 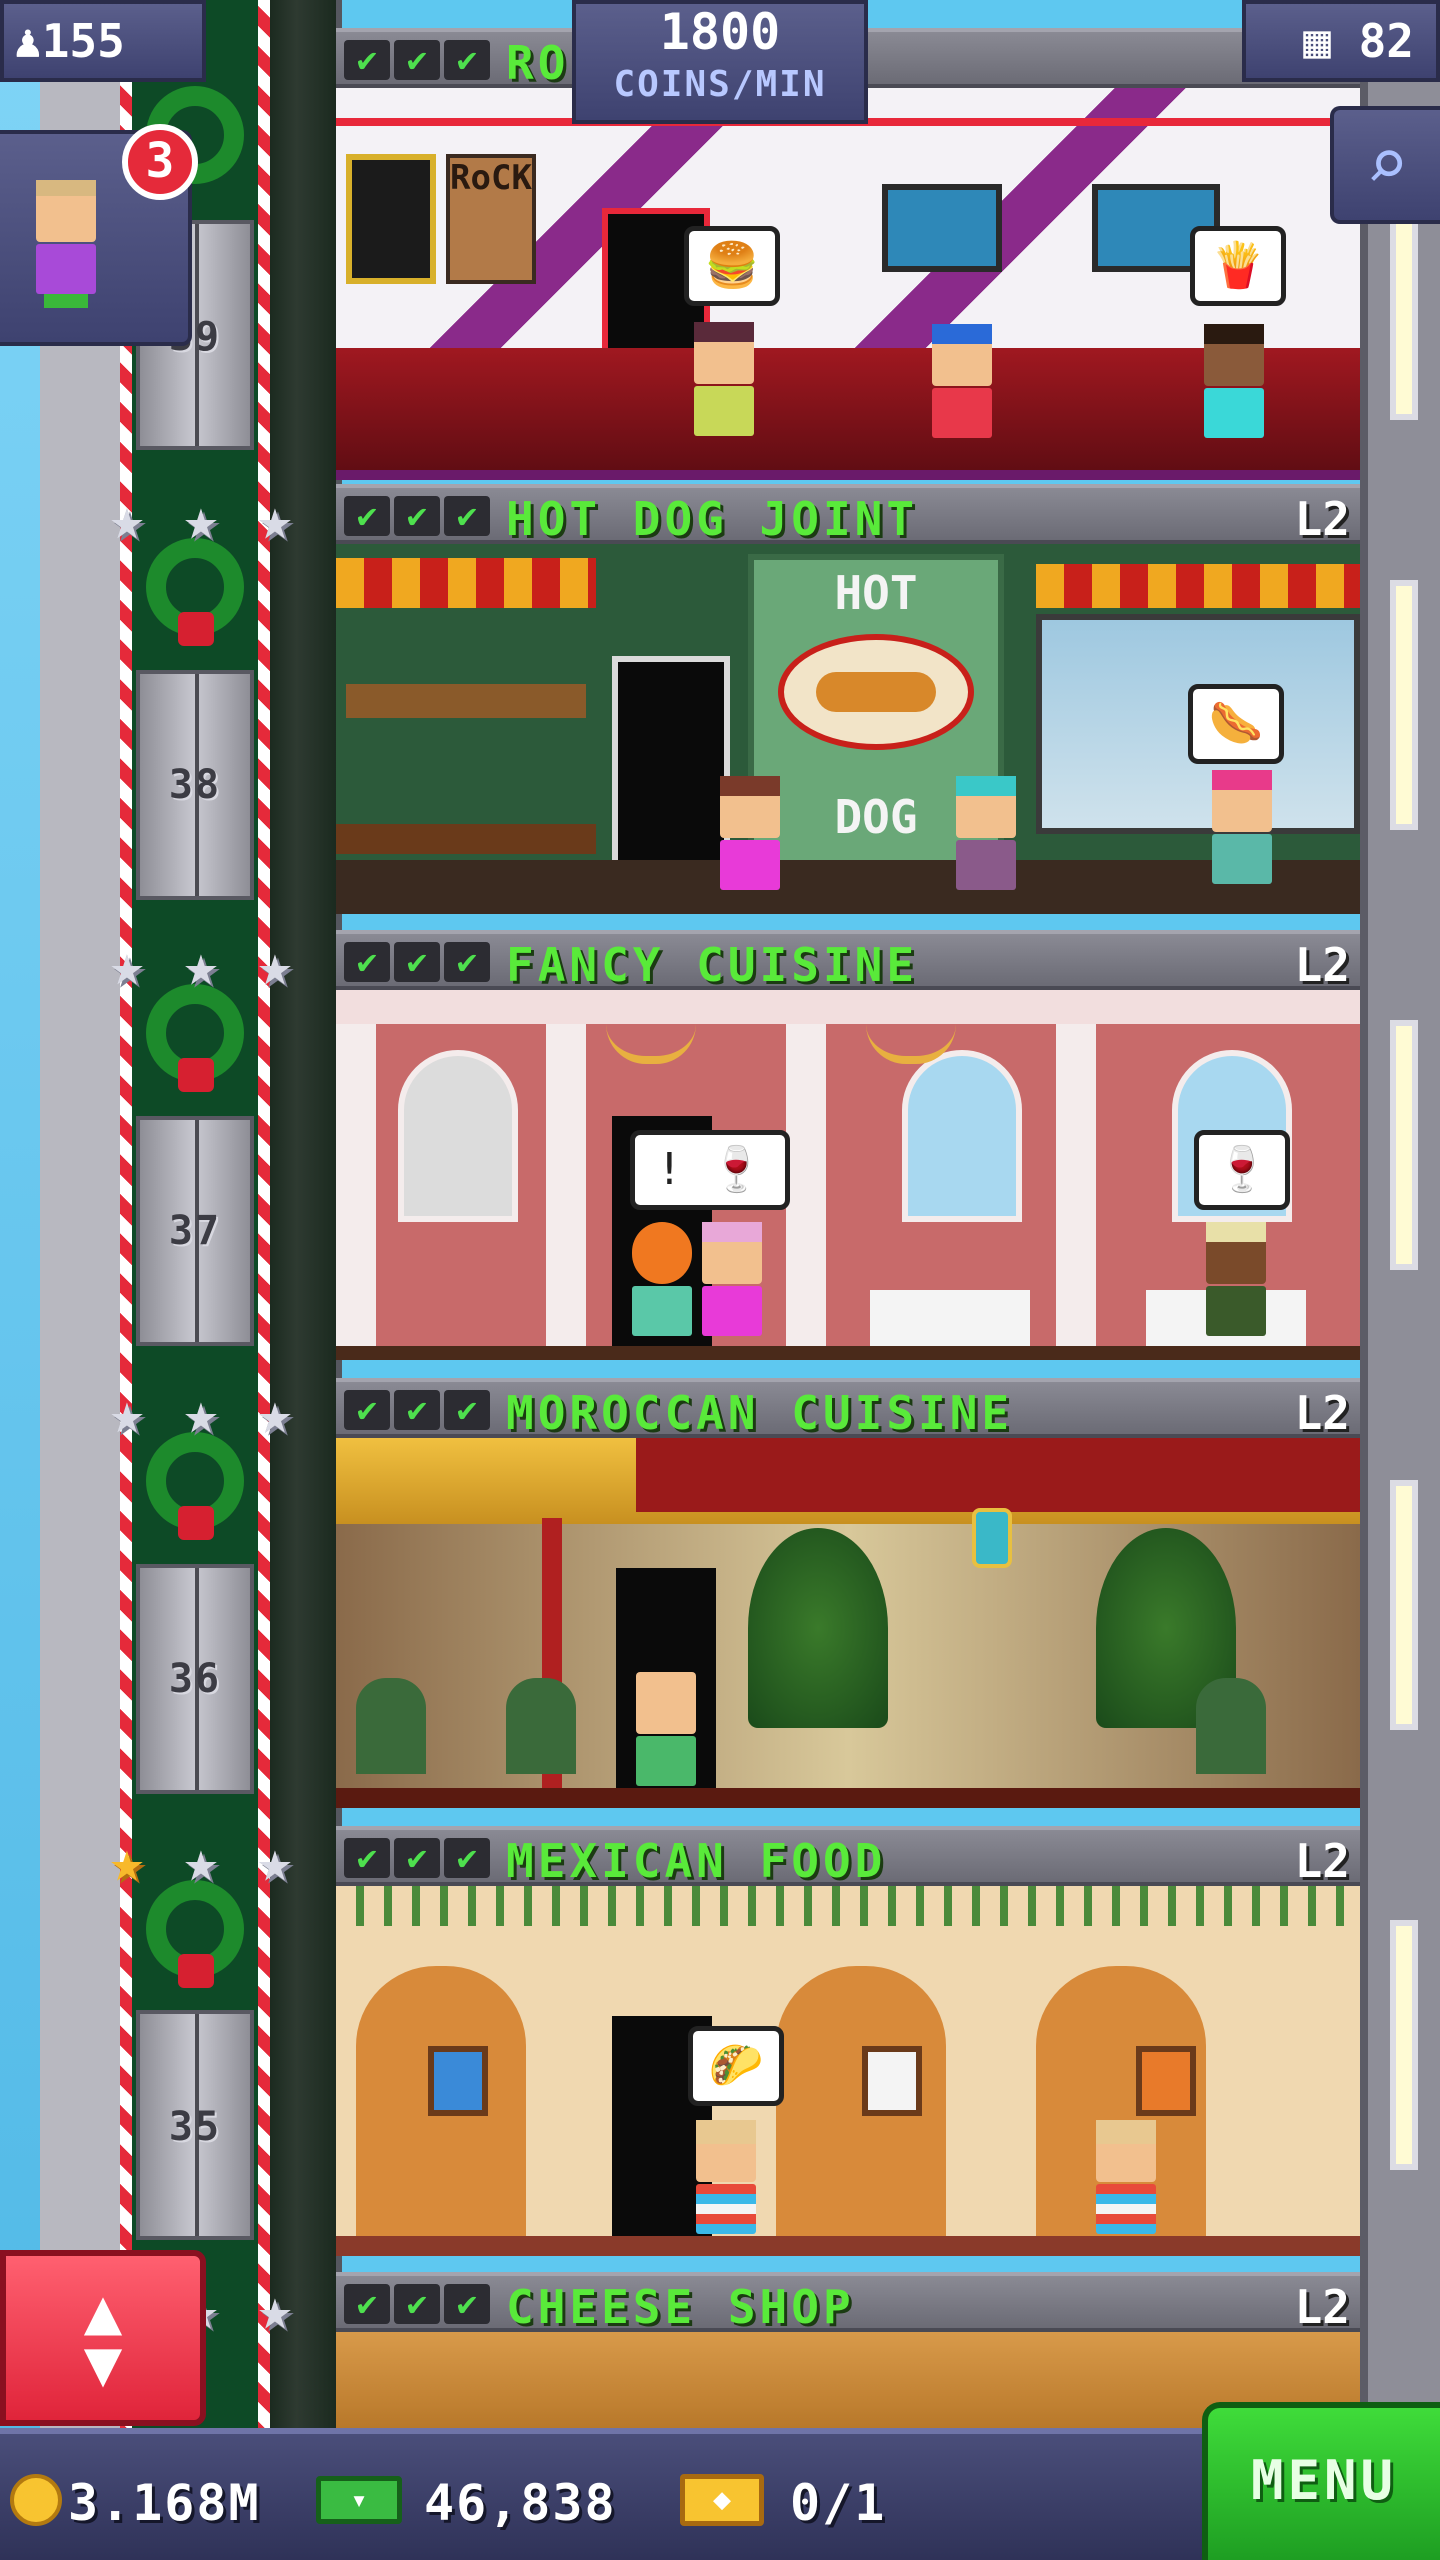 What do you see at coordinates (942, 228) in the screenshot?
I see `tv-screen` at bounding box center [942, 228].